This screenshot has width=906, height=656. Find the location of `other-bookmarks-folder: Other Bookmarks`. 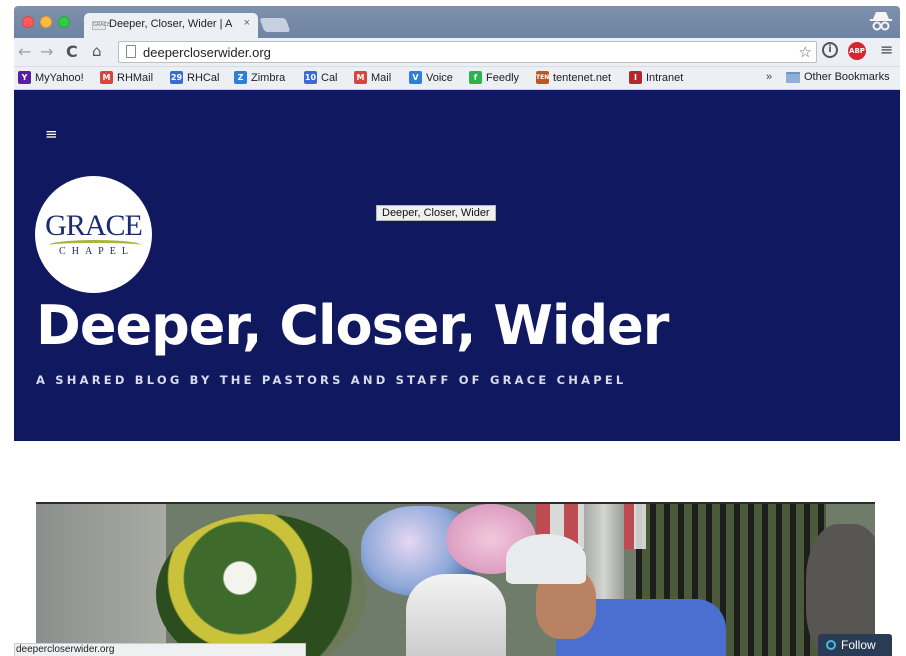

other-bookmarks-folder: Other Bookmarks is located at coordinates (838, 77).